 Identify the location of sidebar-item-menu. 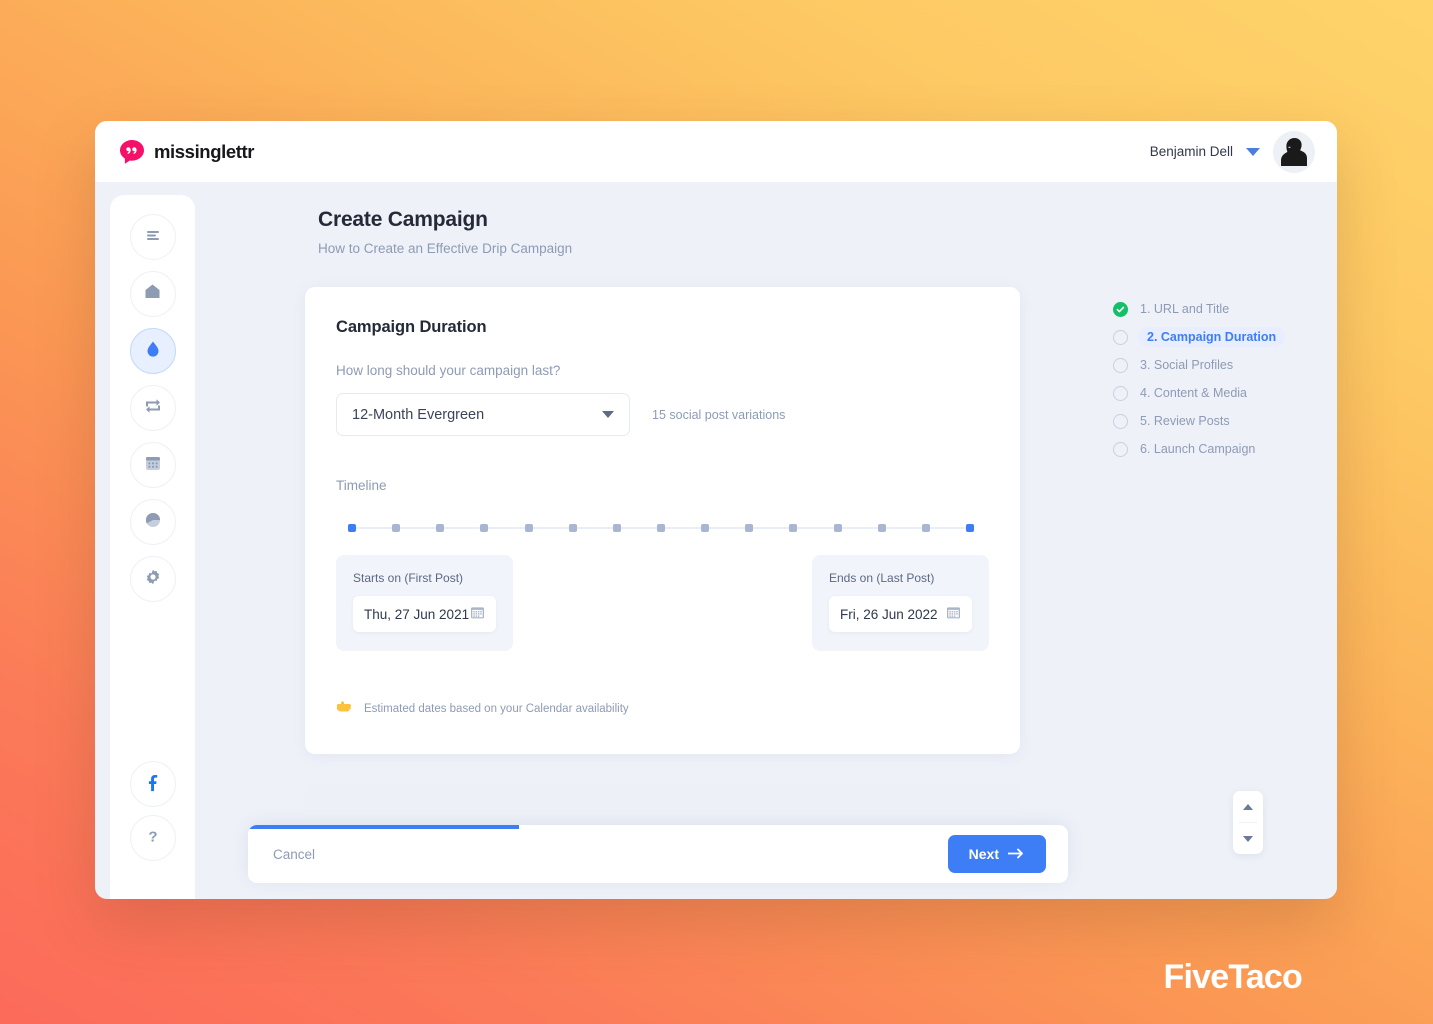
(152, 237).